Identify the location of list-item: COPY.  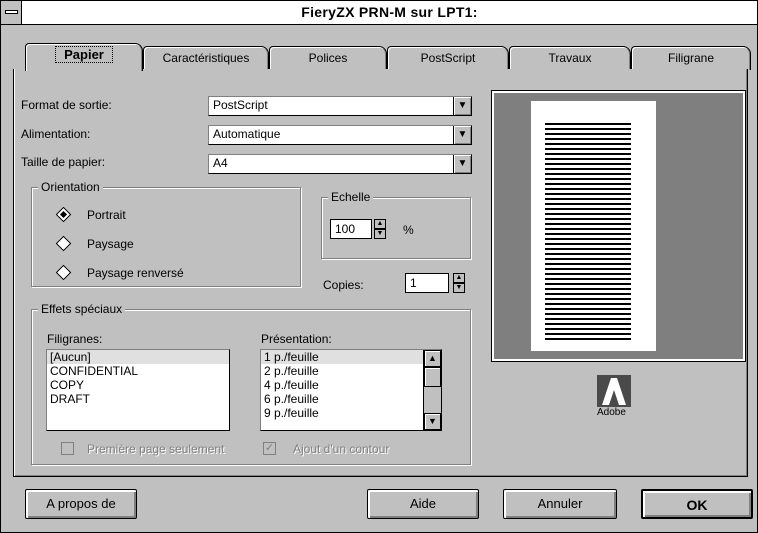
(138, 385).